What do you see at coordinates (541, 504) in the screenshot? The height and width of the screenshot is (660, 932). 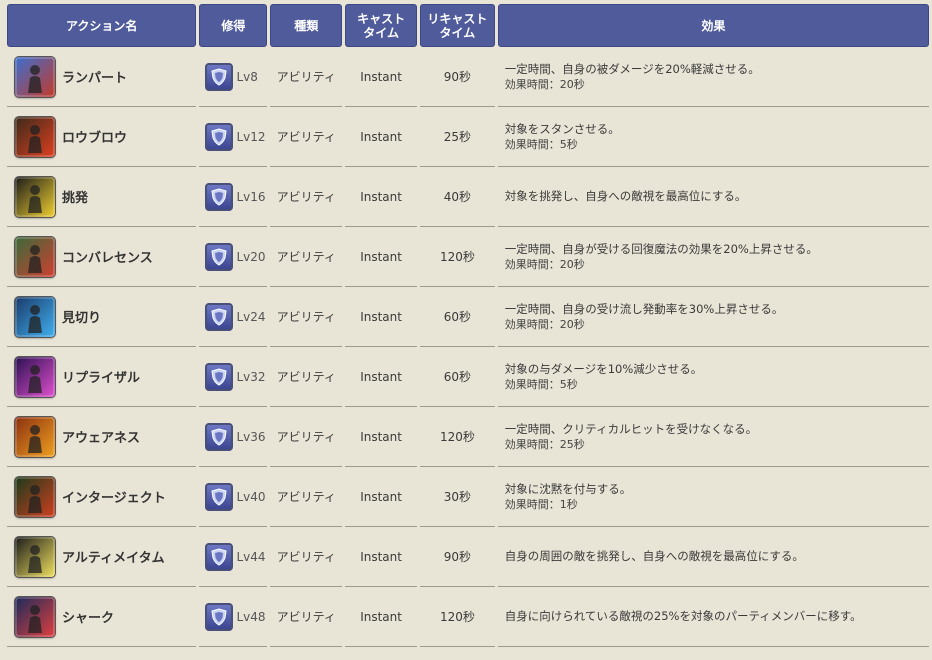 I see `effect-duration: 効果時間：1秒` at bounding box center [541, 504].